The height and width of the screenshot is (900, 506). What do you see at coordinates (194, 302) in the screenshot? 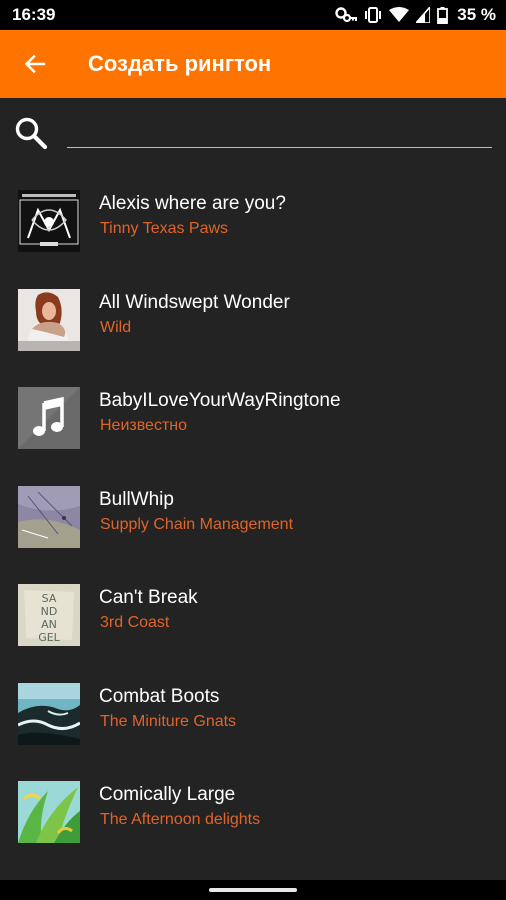
I see `song-title: All Windswept Wonder` at bounding box center [194, 302].